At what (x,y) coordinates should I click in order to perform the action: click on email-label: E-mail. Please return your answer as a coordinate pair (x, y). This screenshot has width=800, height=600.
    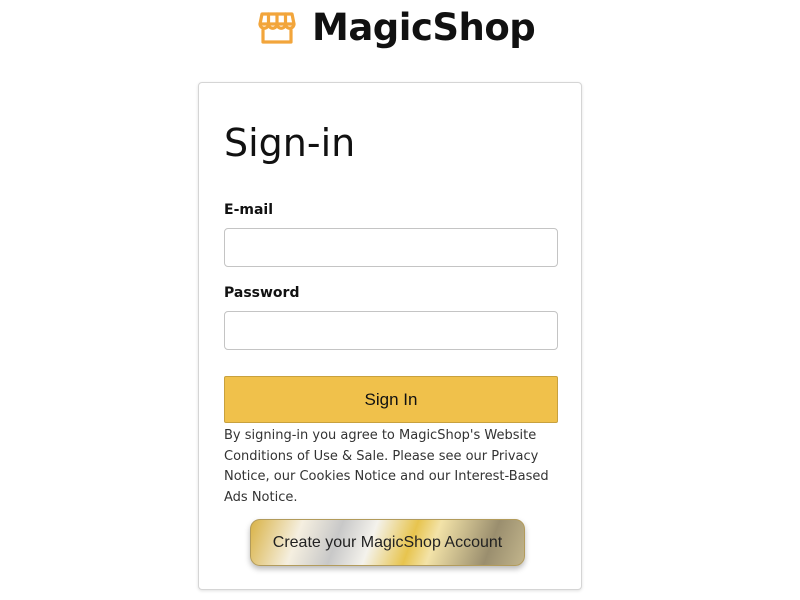
    Looking at the image, I should click on (249, 210).